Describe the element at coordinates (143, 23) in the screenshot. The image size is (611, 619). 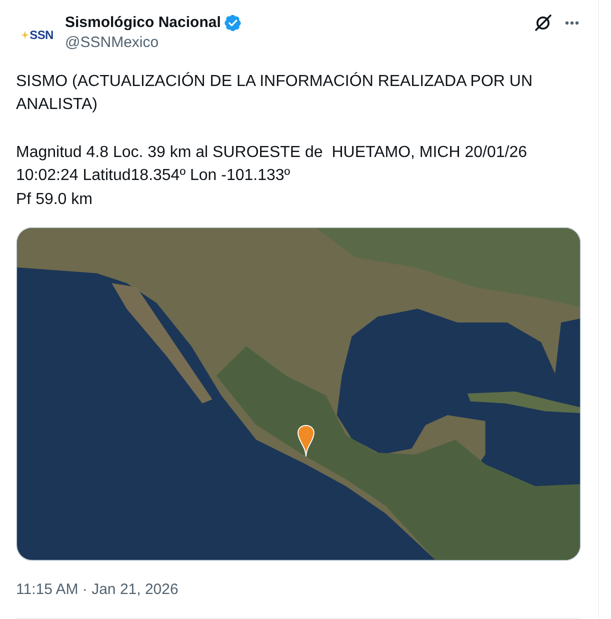
I see `author-name: Sismológico Nacional` at that location.